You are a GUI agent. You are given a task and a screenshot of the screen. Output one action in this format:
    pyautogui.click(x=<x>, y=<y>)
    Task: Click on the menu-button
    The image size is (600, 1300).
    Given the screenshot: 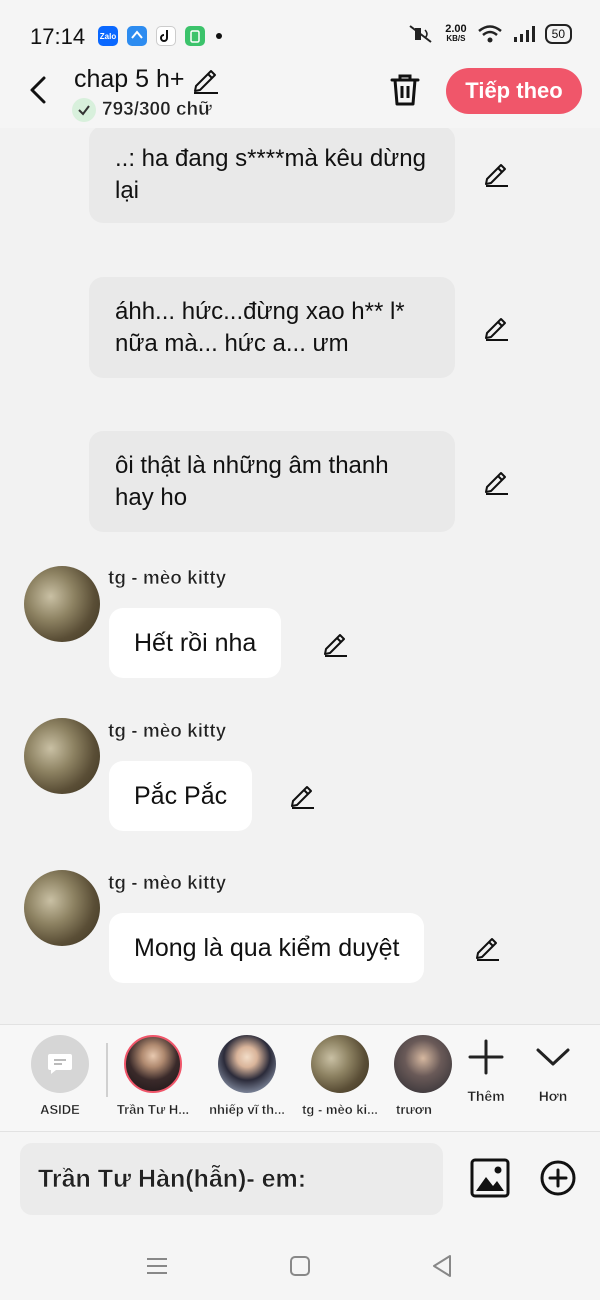 What is the action you would take?
    pyautogui.click(x=157, y=1266)
    